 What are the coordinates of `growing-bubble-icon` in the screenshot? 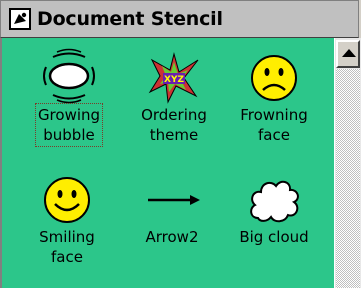 It's located at (69, 76).